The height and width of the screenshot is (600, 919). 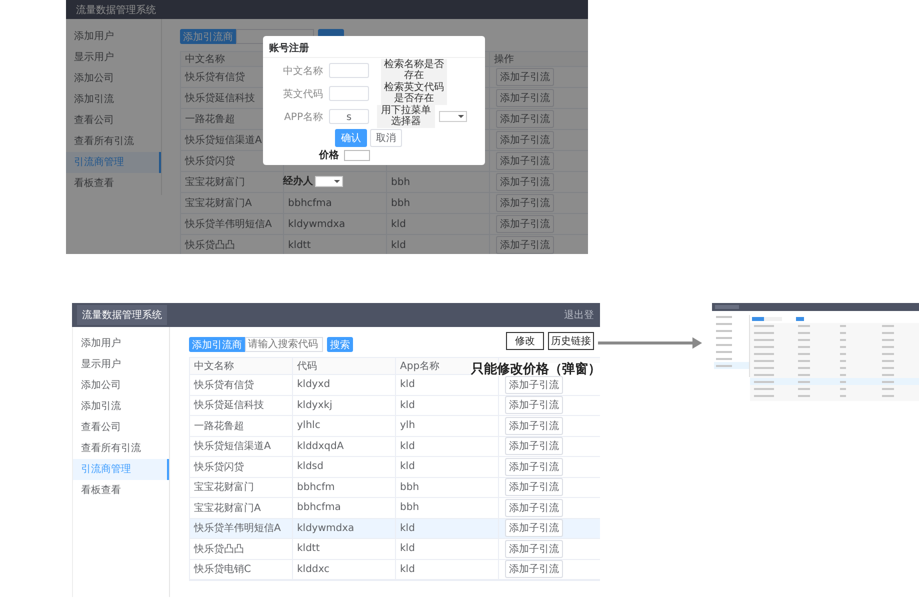 I want to click on table-cell: kldyxd, so click(x=313, y=384).